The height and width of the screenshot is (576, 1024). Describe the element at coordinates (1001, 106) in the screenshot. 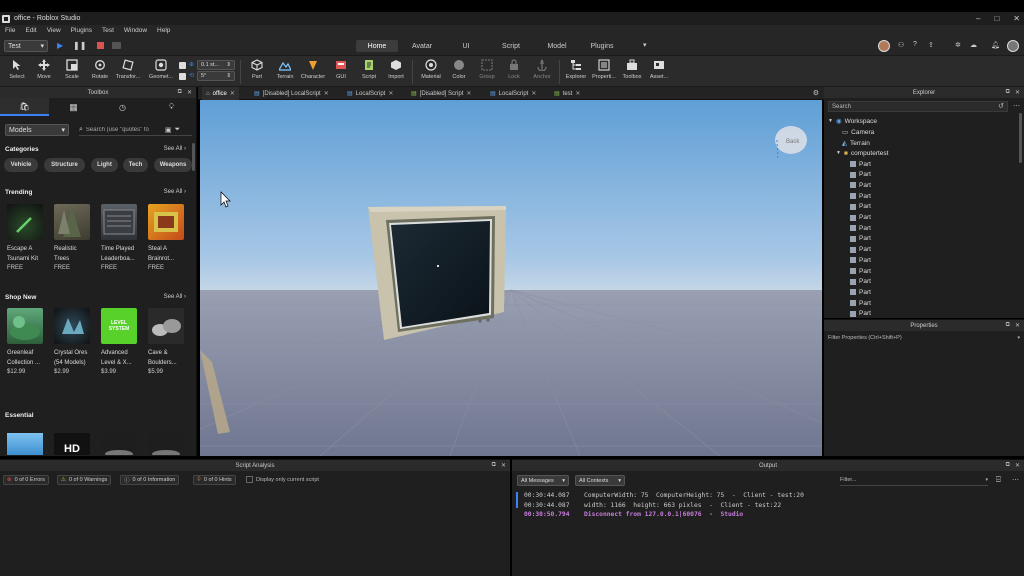

I see `history-icon: ↺` at that location.